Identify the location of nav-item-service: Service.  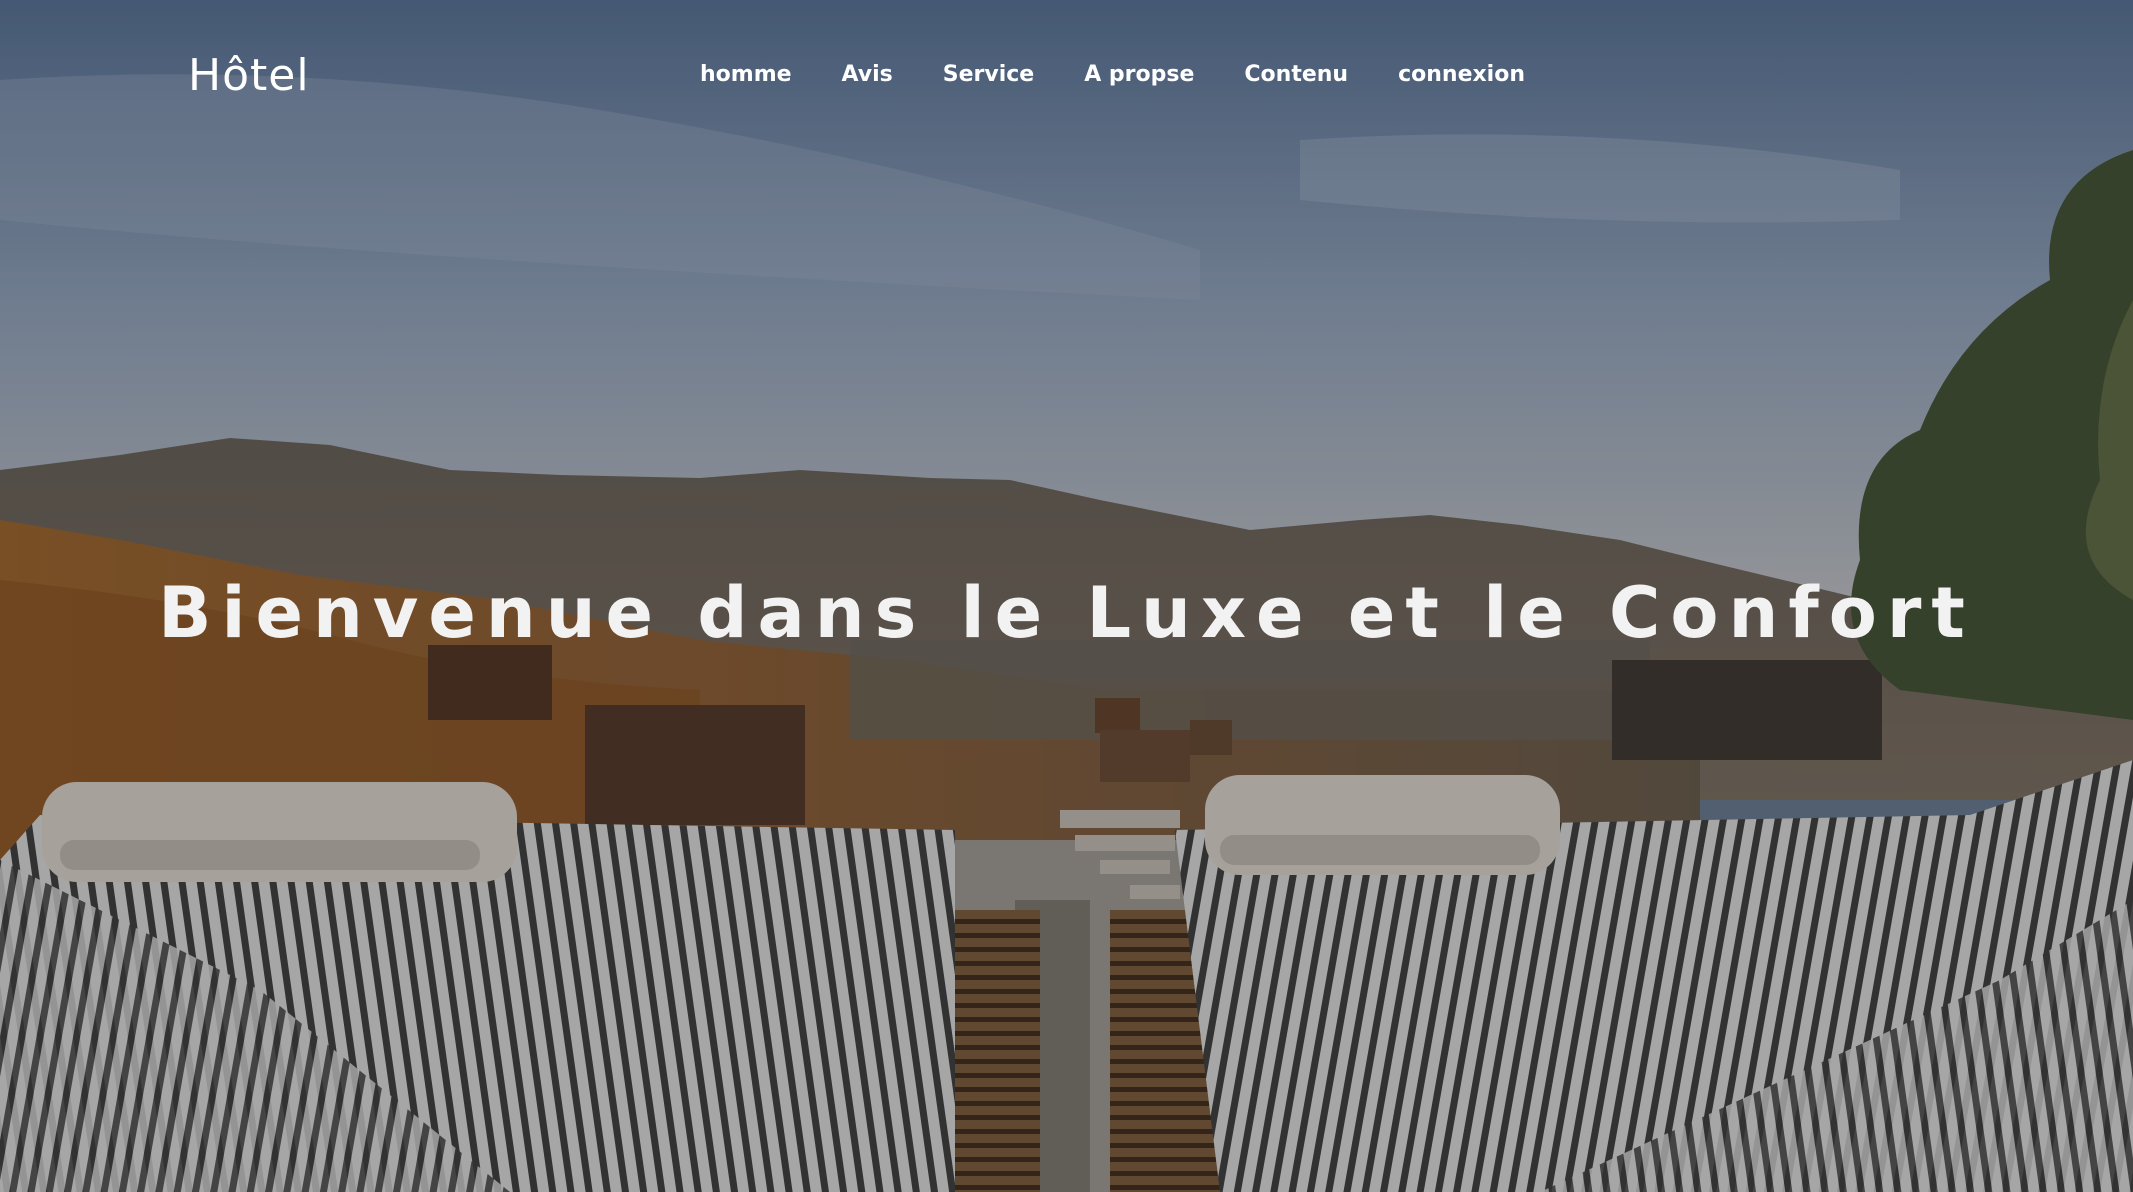
(988, 74).